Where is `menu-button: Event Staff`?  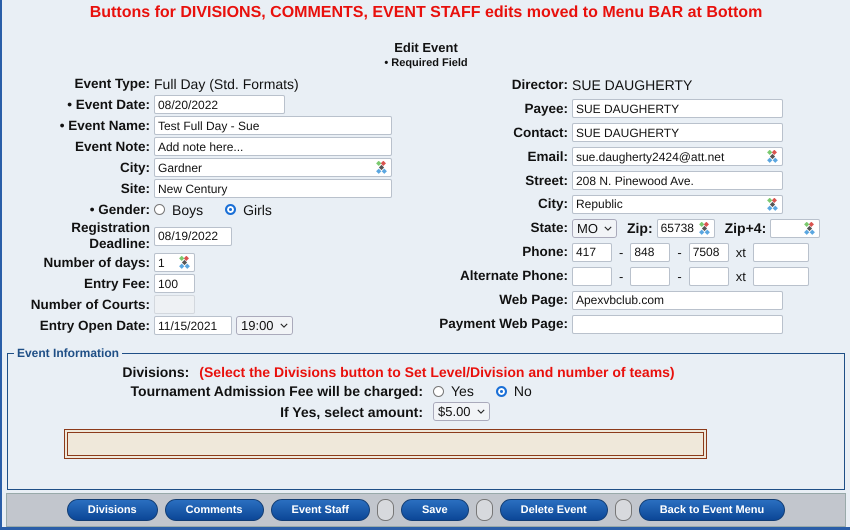 menu-button: Event Staff is located at coordinates (320, 510).